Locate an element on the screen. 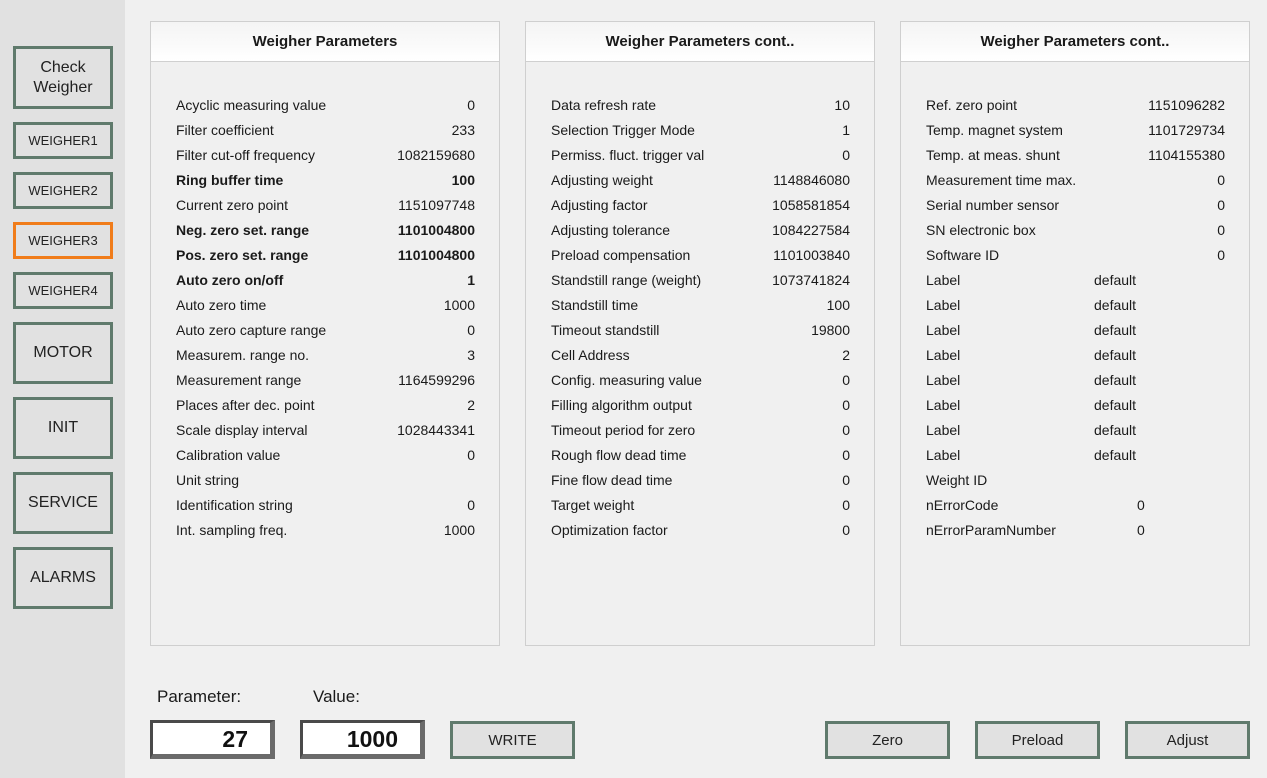  parameter-value: 1082159680 is located at coordinates (436, 155).